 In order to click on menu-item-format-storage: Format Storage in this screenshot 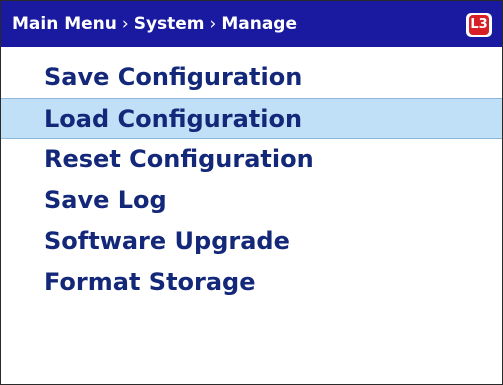, I will do `click(251, 282)`.